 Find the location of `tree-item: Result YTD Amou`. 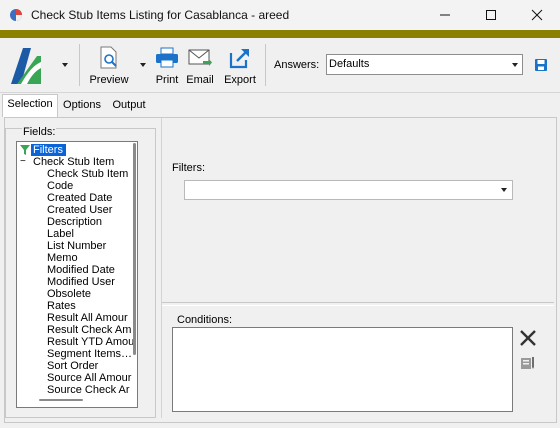

tree-item: Result YTD Amou is located at coordinates (90, 342).